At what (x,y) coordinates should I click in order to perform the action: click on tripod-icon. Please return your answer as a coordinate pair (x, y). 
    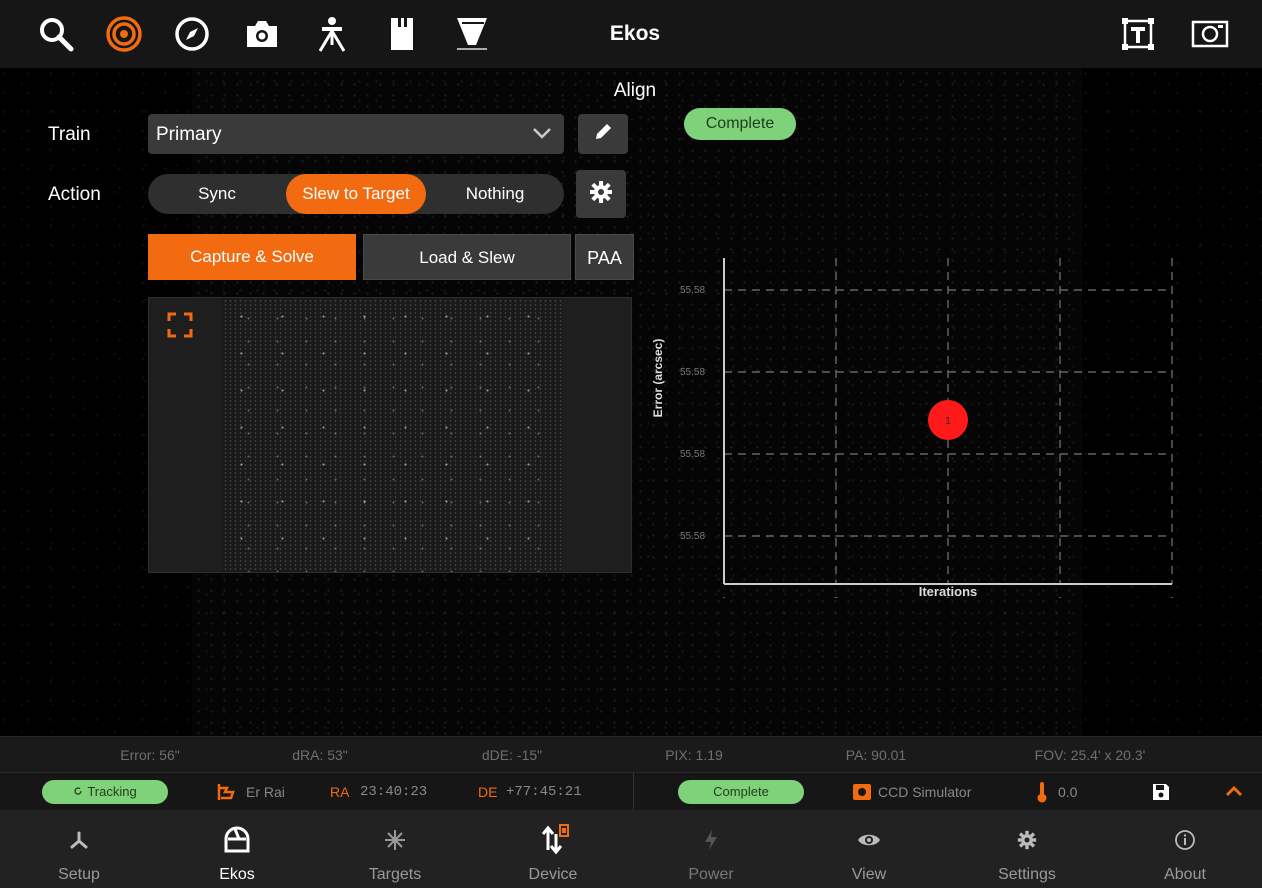
    Looking at the image, I should click on (332, 34).